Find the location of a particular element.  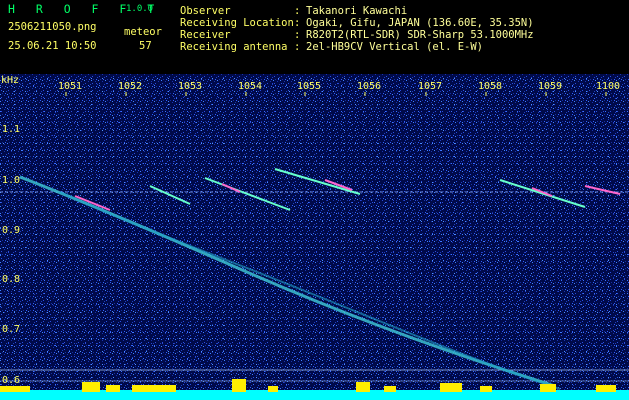

field-label-location: Receiving Location is located at coordinates (237, 23).